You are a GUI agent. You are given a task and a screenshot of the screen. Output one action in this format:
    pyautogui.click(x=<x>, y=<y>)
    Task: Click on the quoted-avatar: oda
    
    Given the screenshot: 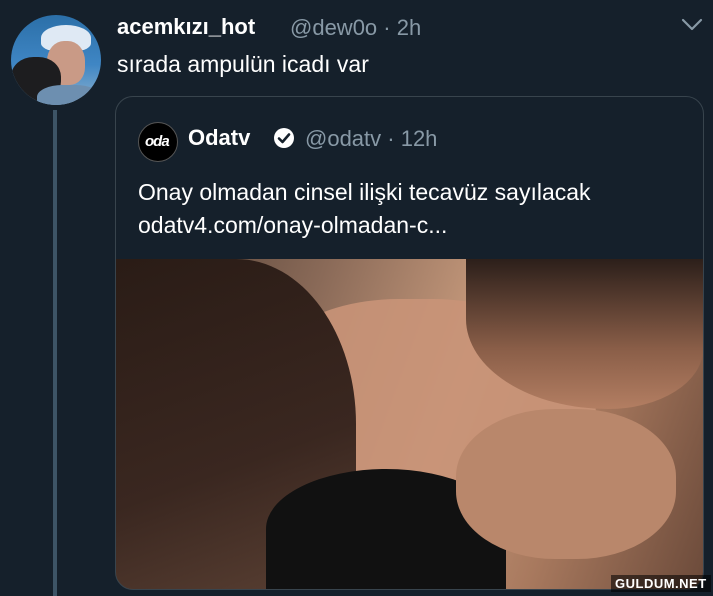 What is the action you would take?
    pyautogui.click(x=158, y=142)
    